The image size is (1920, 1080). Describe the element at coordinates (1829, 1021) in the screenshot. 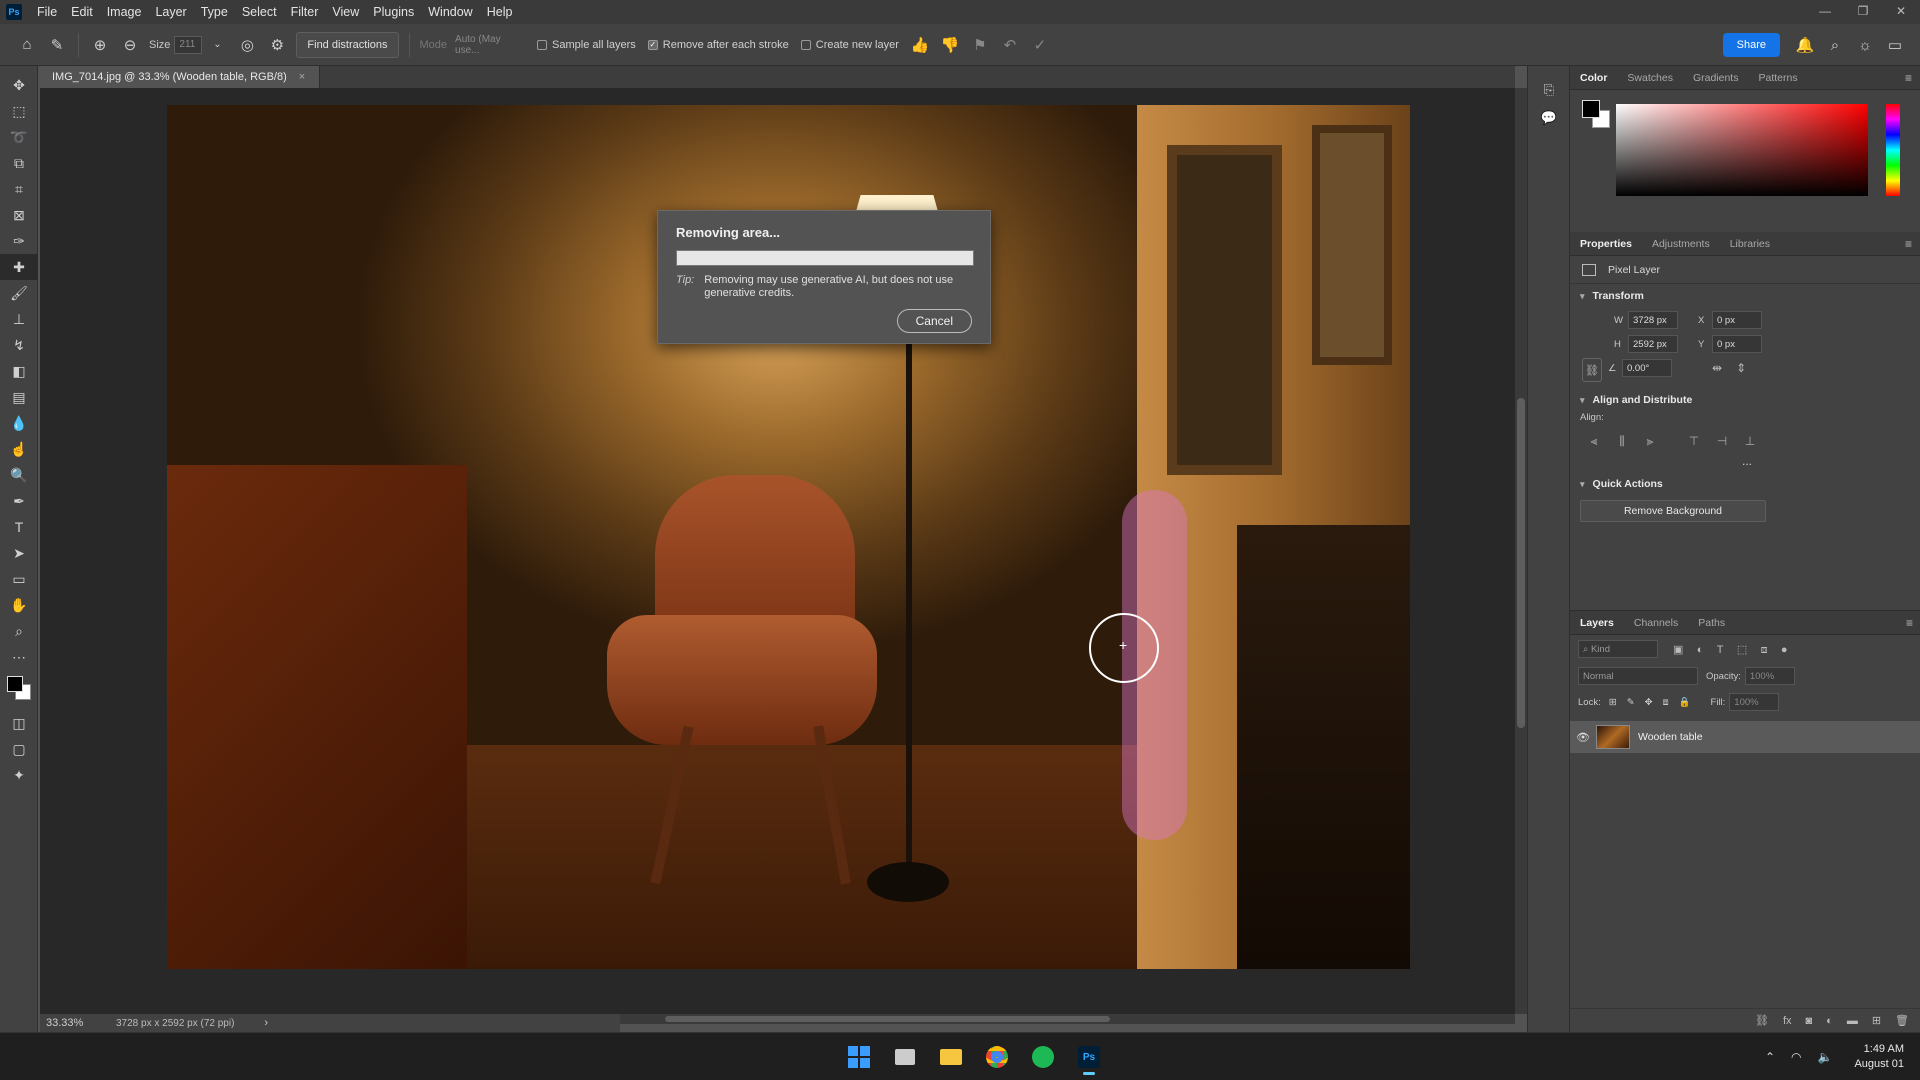

I see `adjustment-layer-icon: ◐` at that location.